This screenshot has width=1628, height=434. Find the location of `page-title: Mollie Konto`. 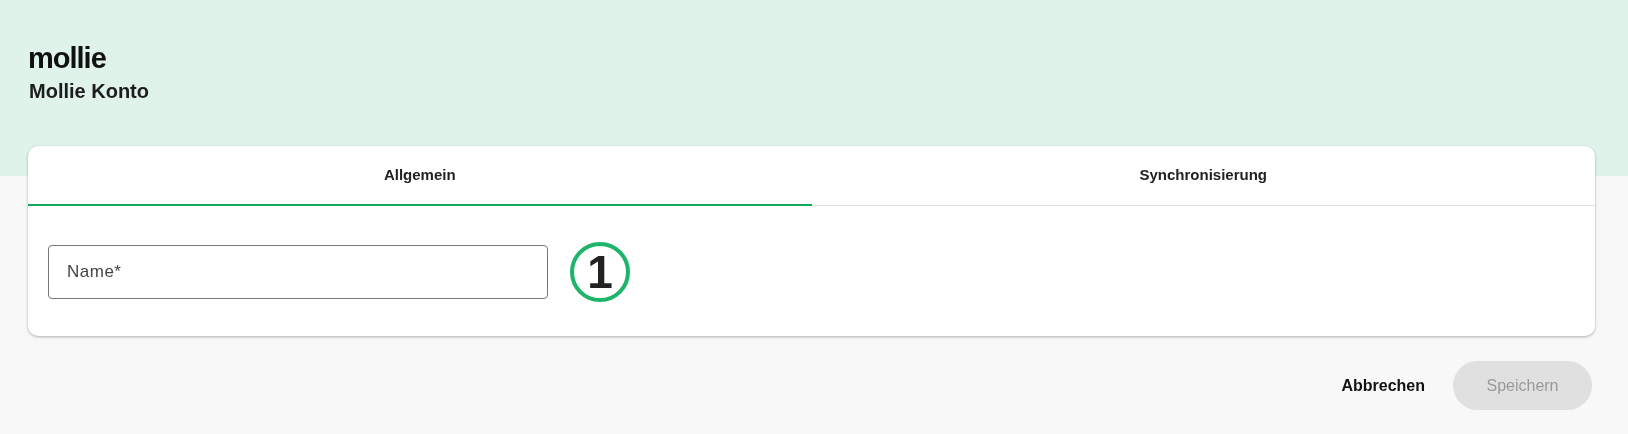

page-title: Mollie Konto is located at coordinates (89, 91).